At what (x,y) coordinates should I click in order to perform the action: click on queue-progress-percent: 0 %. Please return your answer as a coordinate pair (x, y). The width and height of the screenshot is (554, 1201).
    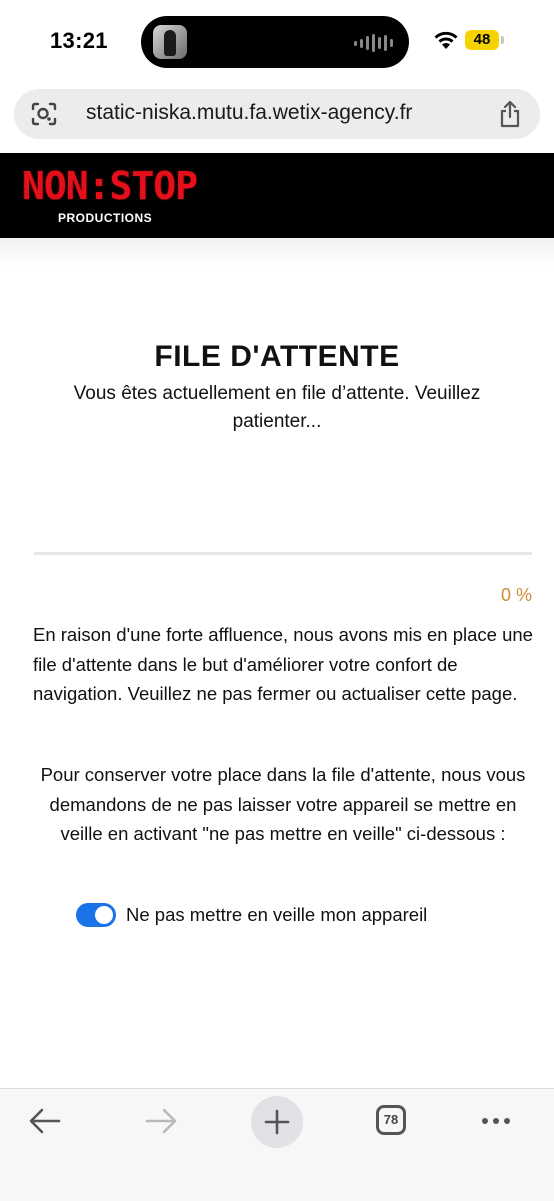
    Looking at the image, I should click on (516, 595).